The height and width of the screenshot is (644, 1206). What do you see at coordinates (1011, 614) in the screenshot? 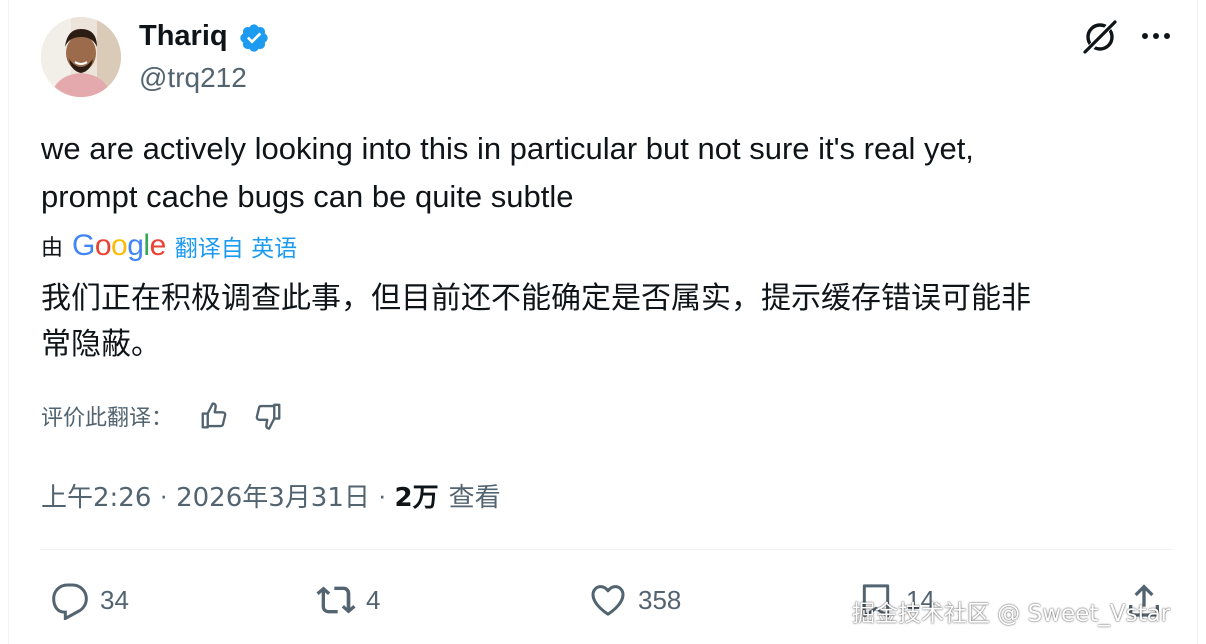
I see `watermark: 掘金技术社区 @ Sweet_Vstar` at bounding box center [1011, 614].